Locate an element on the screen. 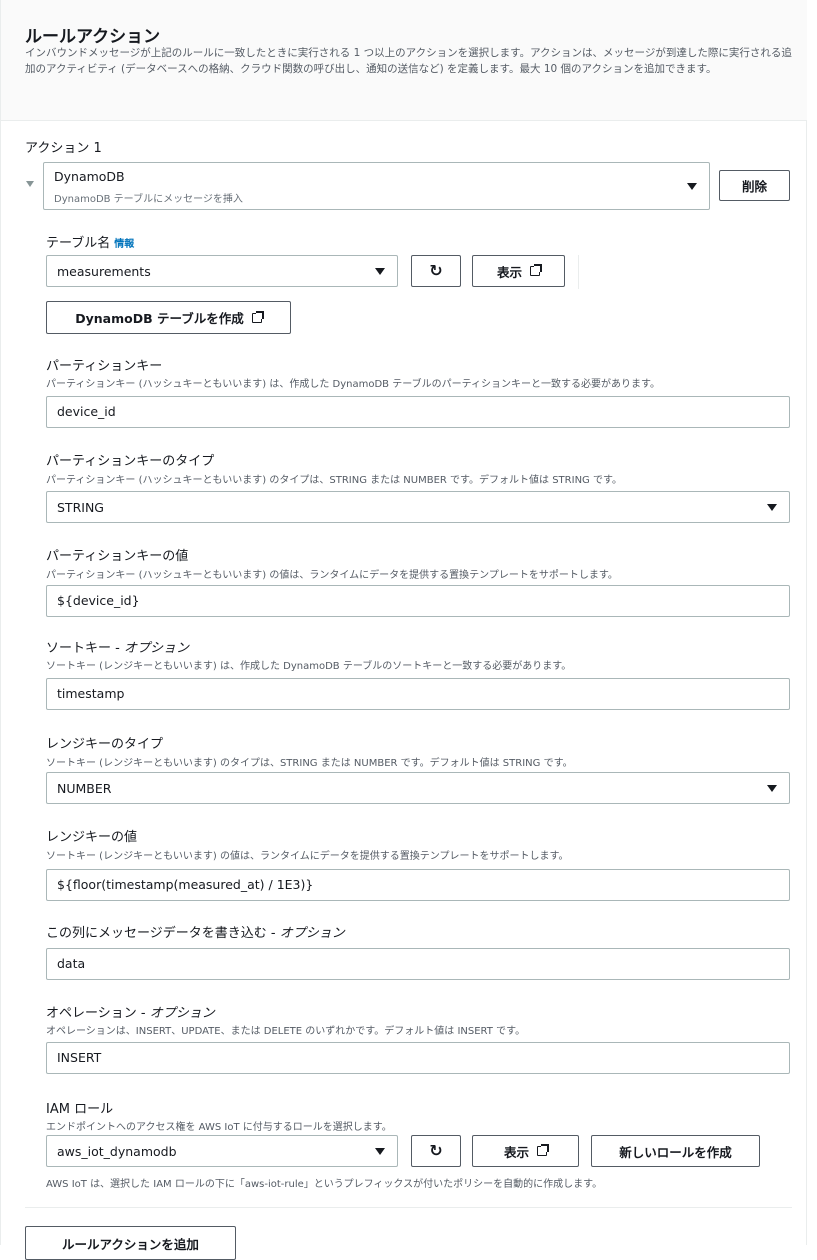 Image resolution: width=817 pixels, height=1260 pixels. sort-key-label: ソートキー - オプション is located at coordinates (117, 646).